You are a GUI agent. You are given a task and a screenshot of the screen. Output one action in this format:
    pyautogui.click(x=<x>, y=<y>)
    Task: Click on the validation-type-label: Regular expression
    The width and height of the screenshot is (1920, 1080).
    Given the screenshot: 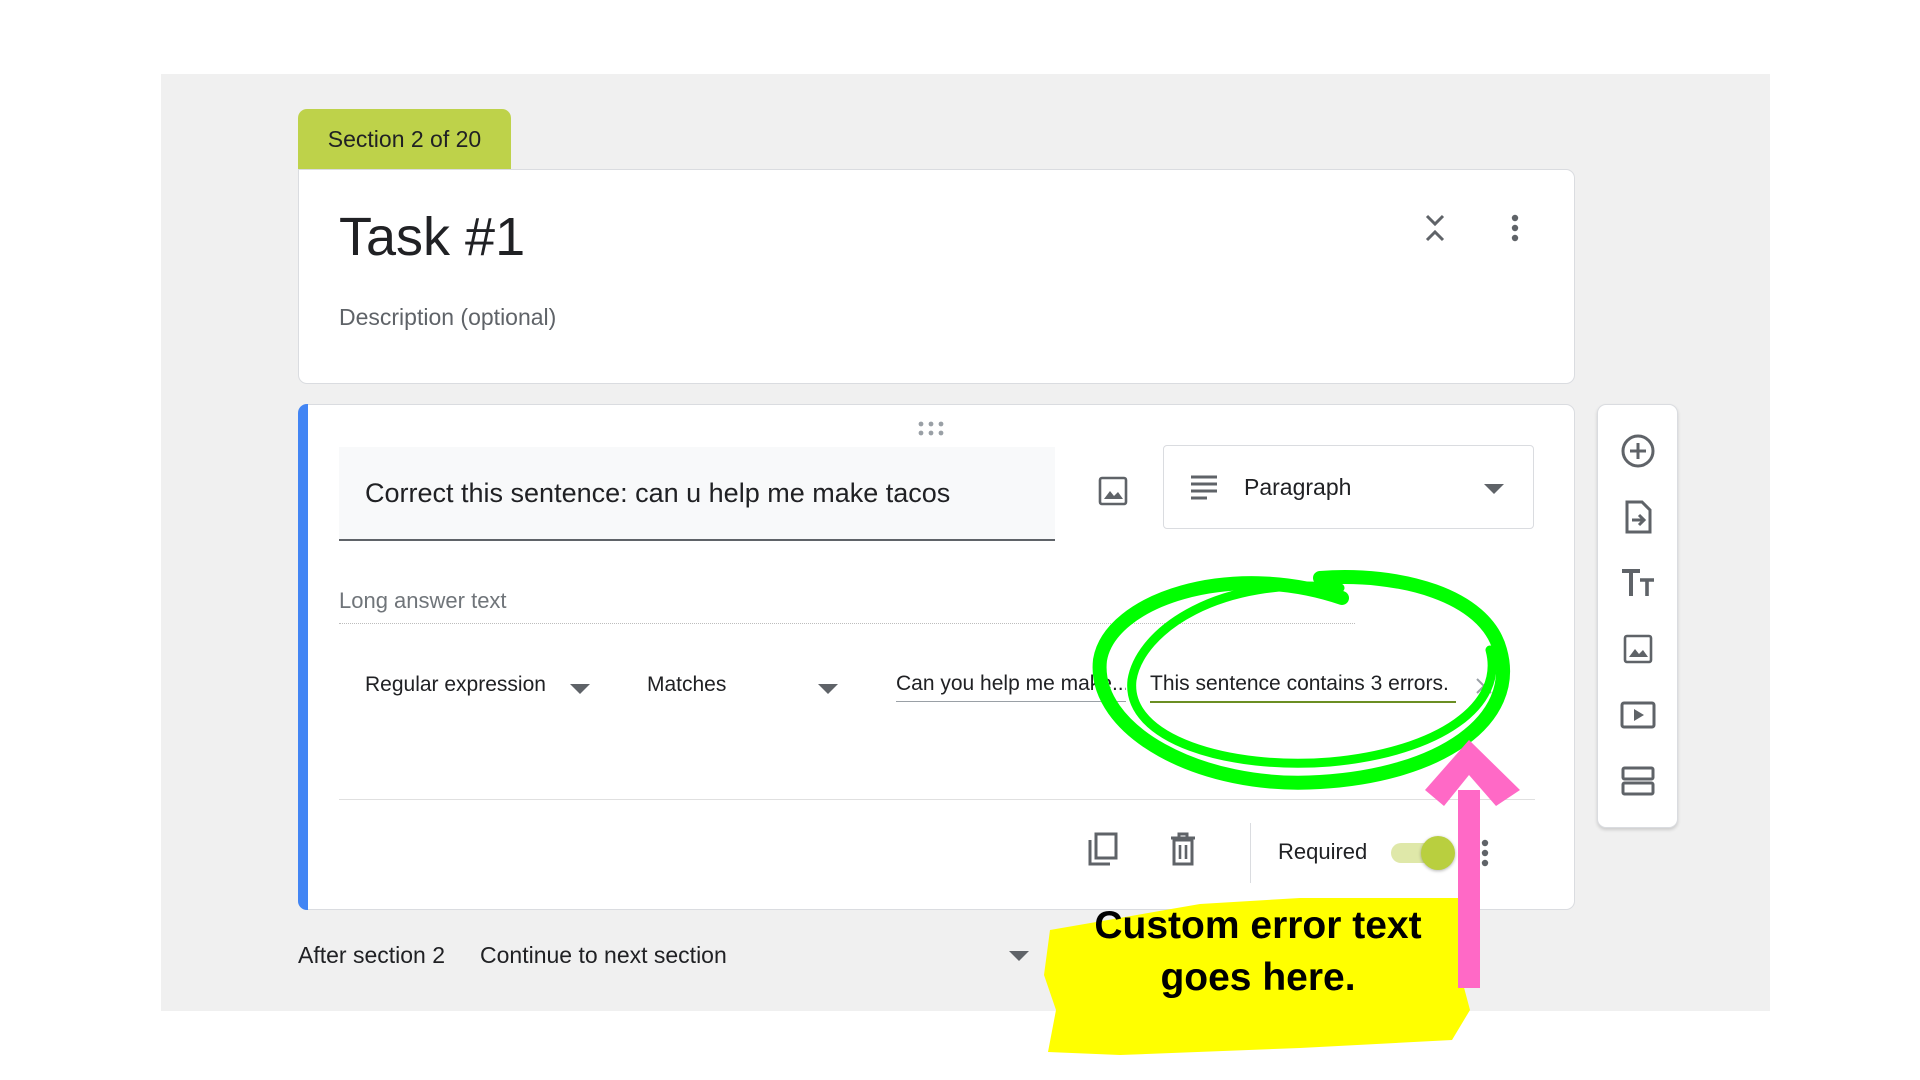 What is the action you would take?
    pyautogui.click(x=455, y=684)
    